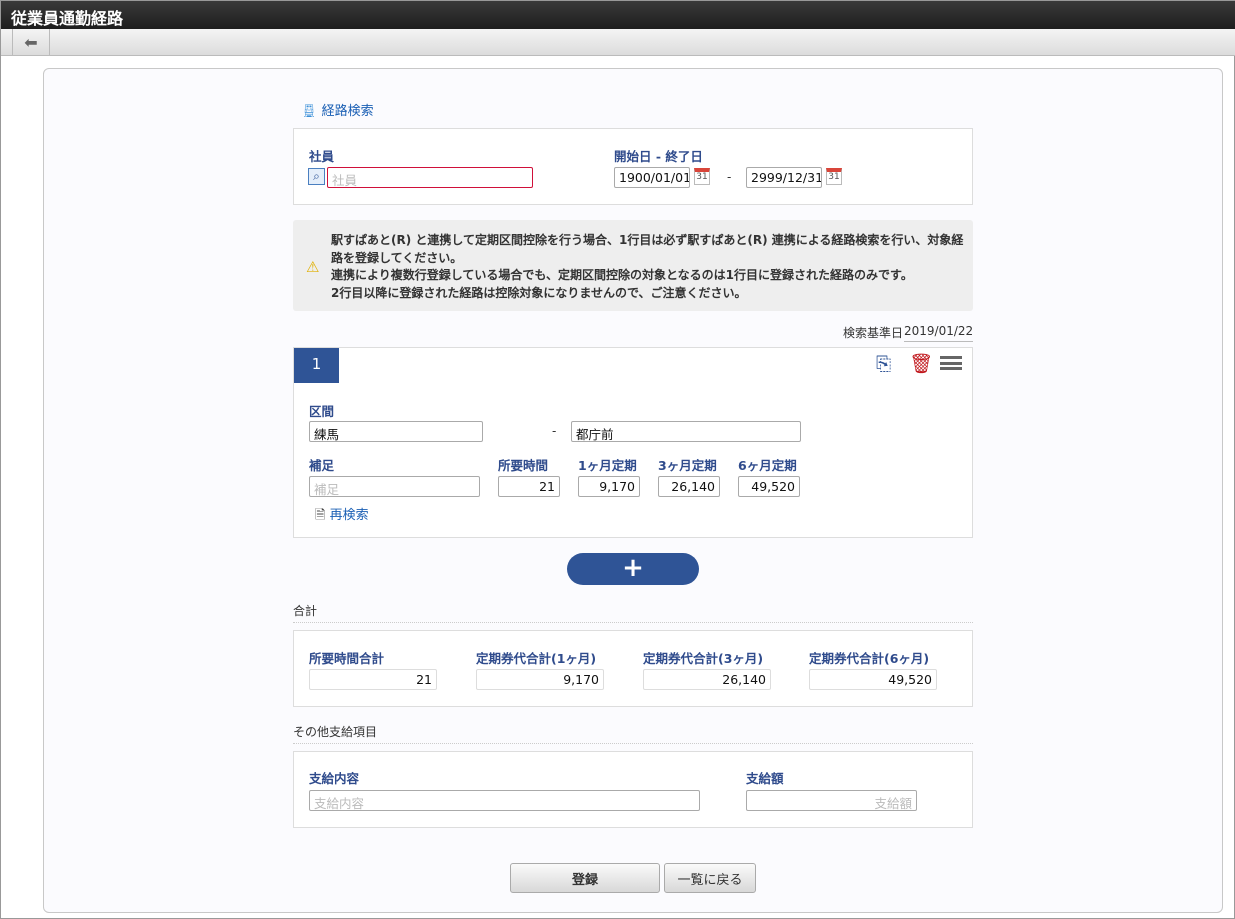 The image size is (1235, 919). Describe the element at coordinates (869, 658) in the screenshot. I see `total-m6-label: 定期券代合計(6ヶ月)` at that location.